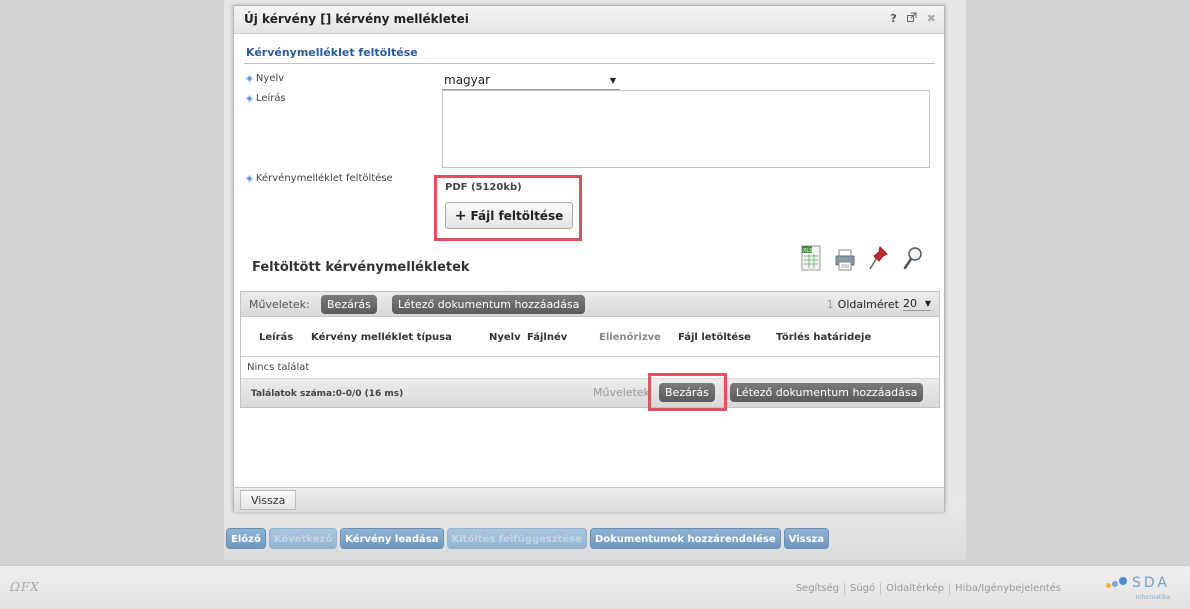 This screenshot has width=1190, height=609. I want to click on language-label: ◈ Nyelv, so click(265, 78).